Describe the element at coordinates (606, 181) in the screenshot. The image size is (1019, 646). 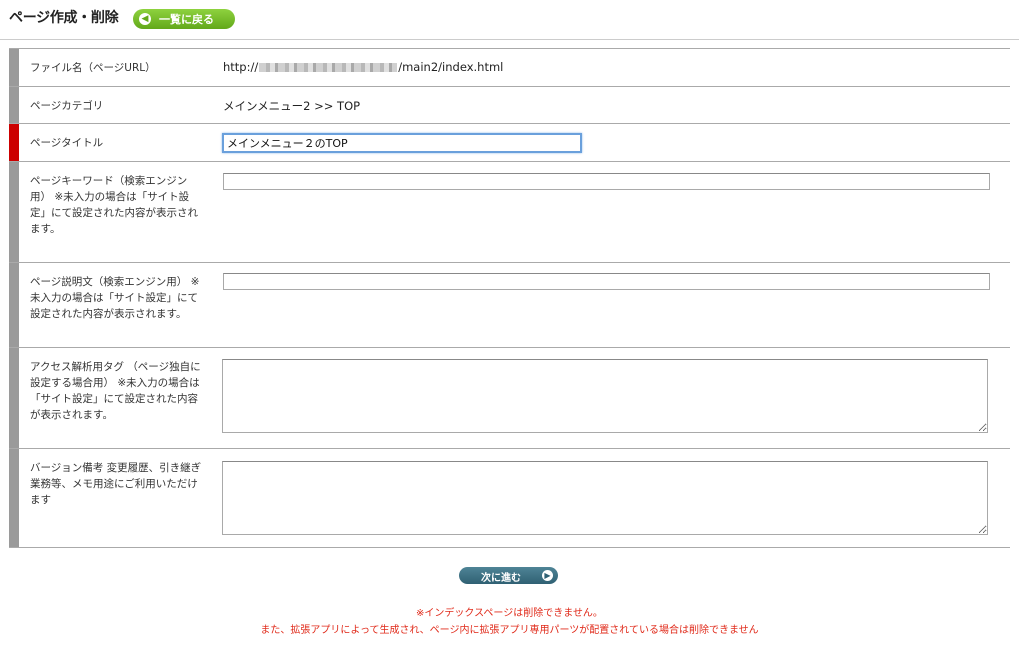
I see `keywords-input` at that location.